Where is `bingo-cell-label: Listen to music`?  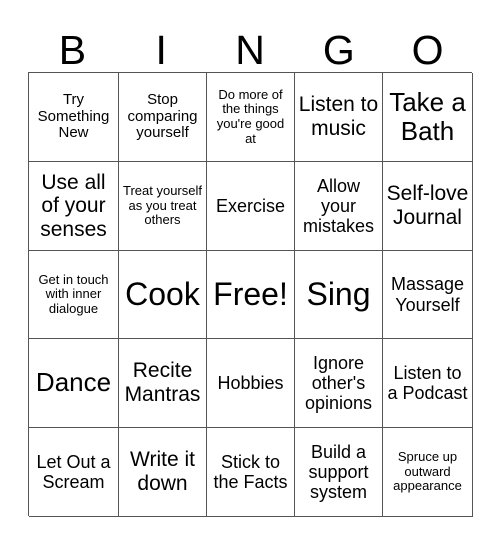 bingo-cell-label: Listen to music is located at coordinates (338, 116).